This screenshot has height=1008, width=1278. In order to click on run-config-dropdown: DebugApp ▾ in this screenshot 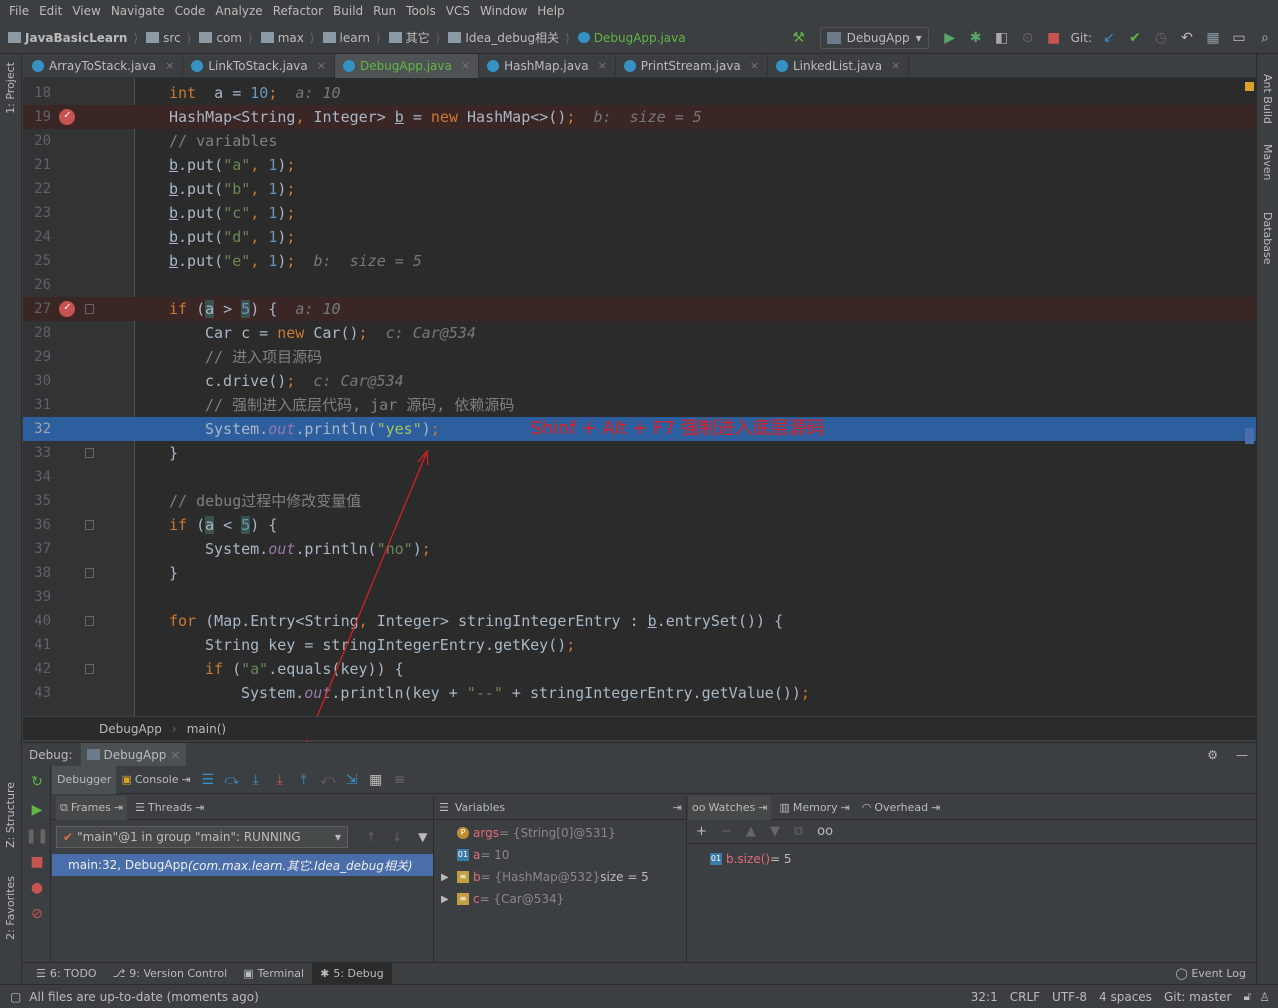, I will do `click(874, 37)`.